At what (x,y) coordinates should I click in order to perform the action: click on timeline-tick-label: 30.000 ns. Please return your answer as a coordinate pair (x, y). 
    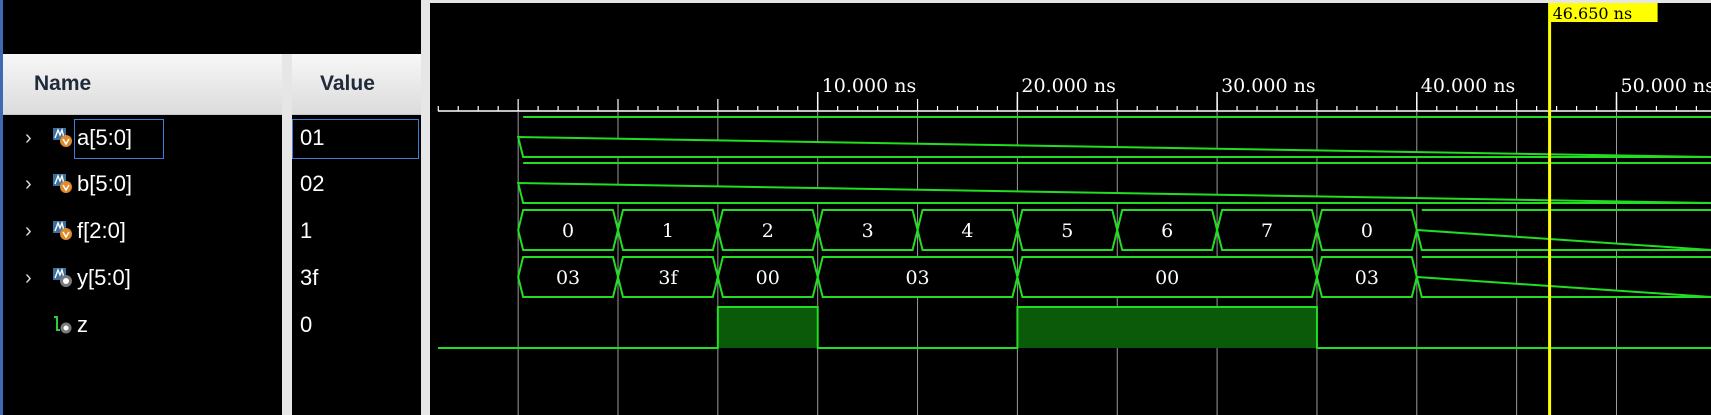
    Looking at the image, I should click on (1268, 86).